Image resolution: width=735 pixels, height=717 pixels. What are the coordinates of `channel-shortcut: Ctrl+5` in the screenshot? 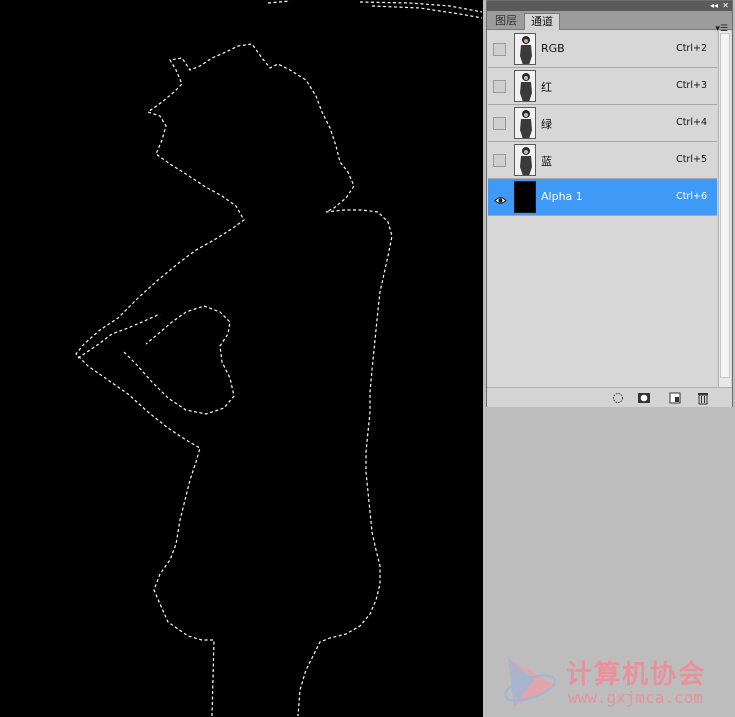 It's located at (691, 159).